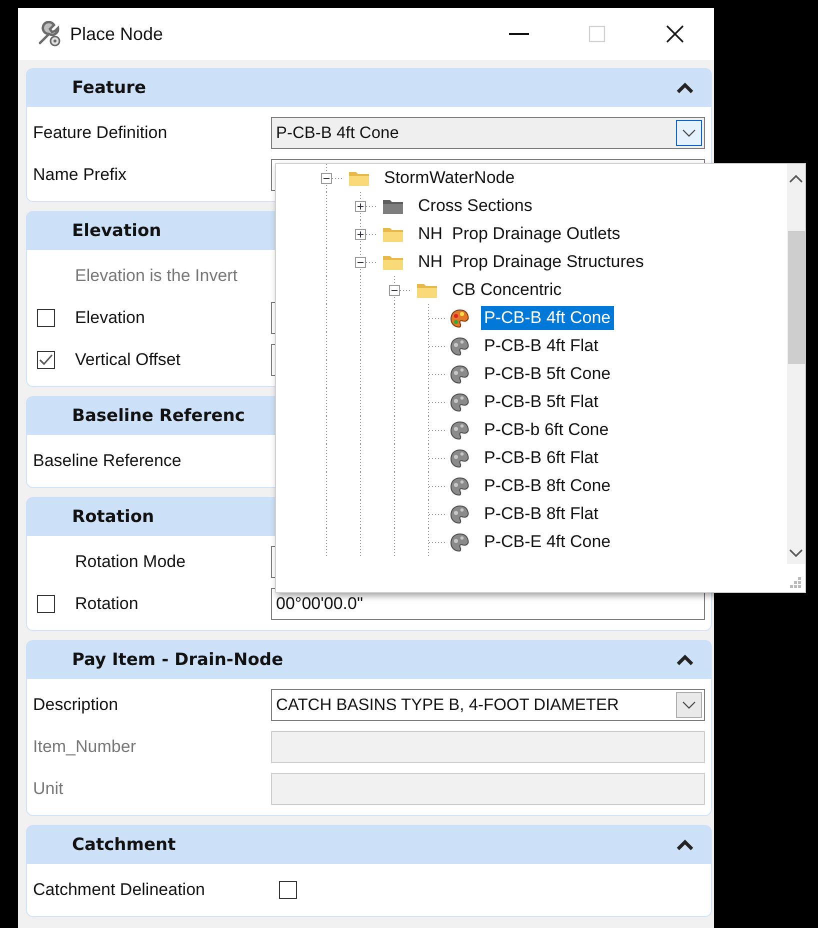 Image resolution: width=818 pixels, height=928 pixels. I want to click on field-label: Rotation Mode, so click(130, 562).